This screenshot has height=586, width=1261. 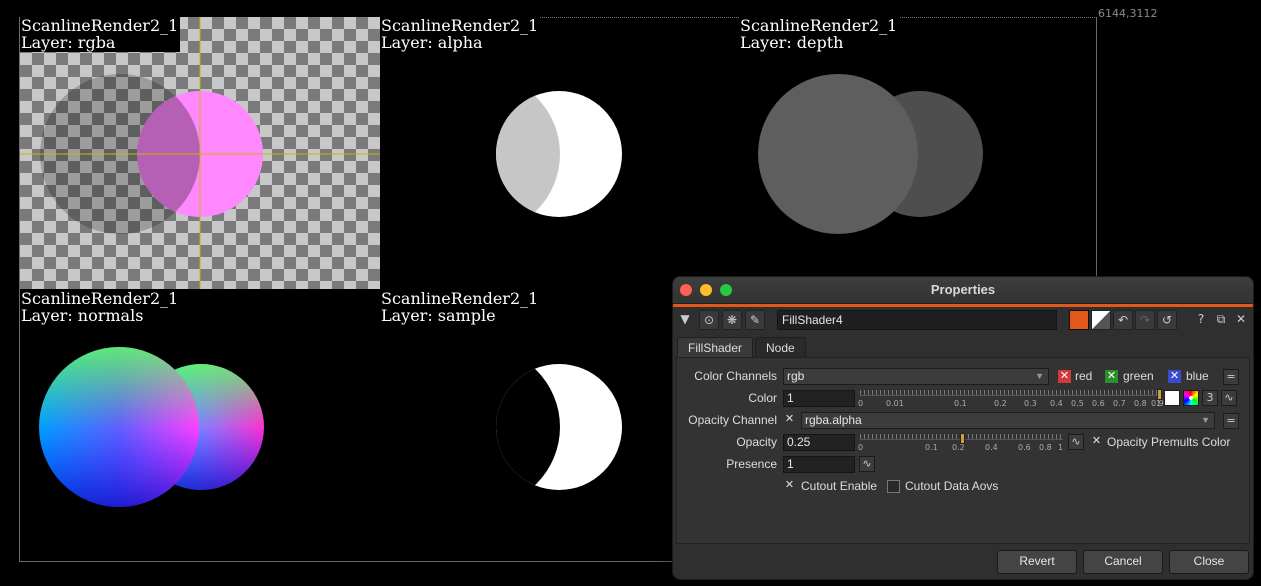 I want to click on green-label: green, so click(x=1138, y=376).